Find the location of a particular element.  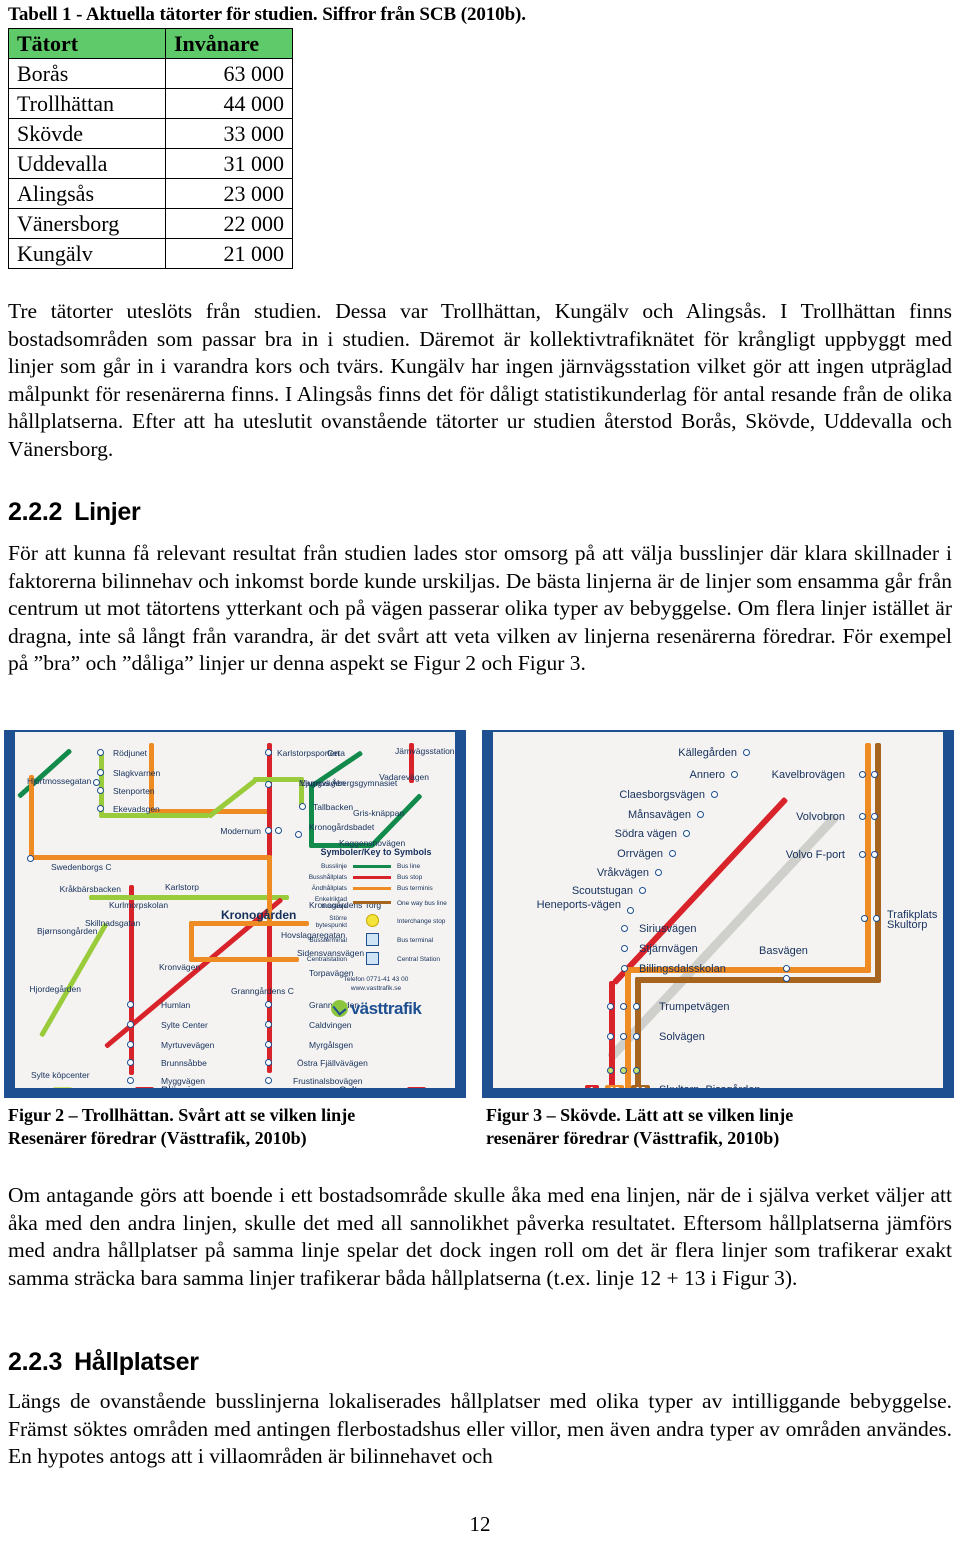

map-stop-label: Slagkvarnen is located at coordinates (137, 773).